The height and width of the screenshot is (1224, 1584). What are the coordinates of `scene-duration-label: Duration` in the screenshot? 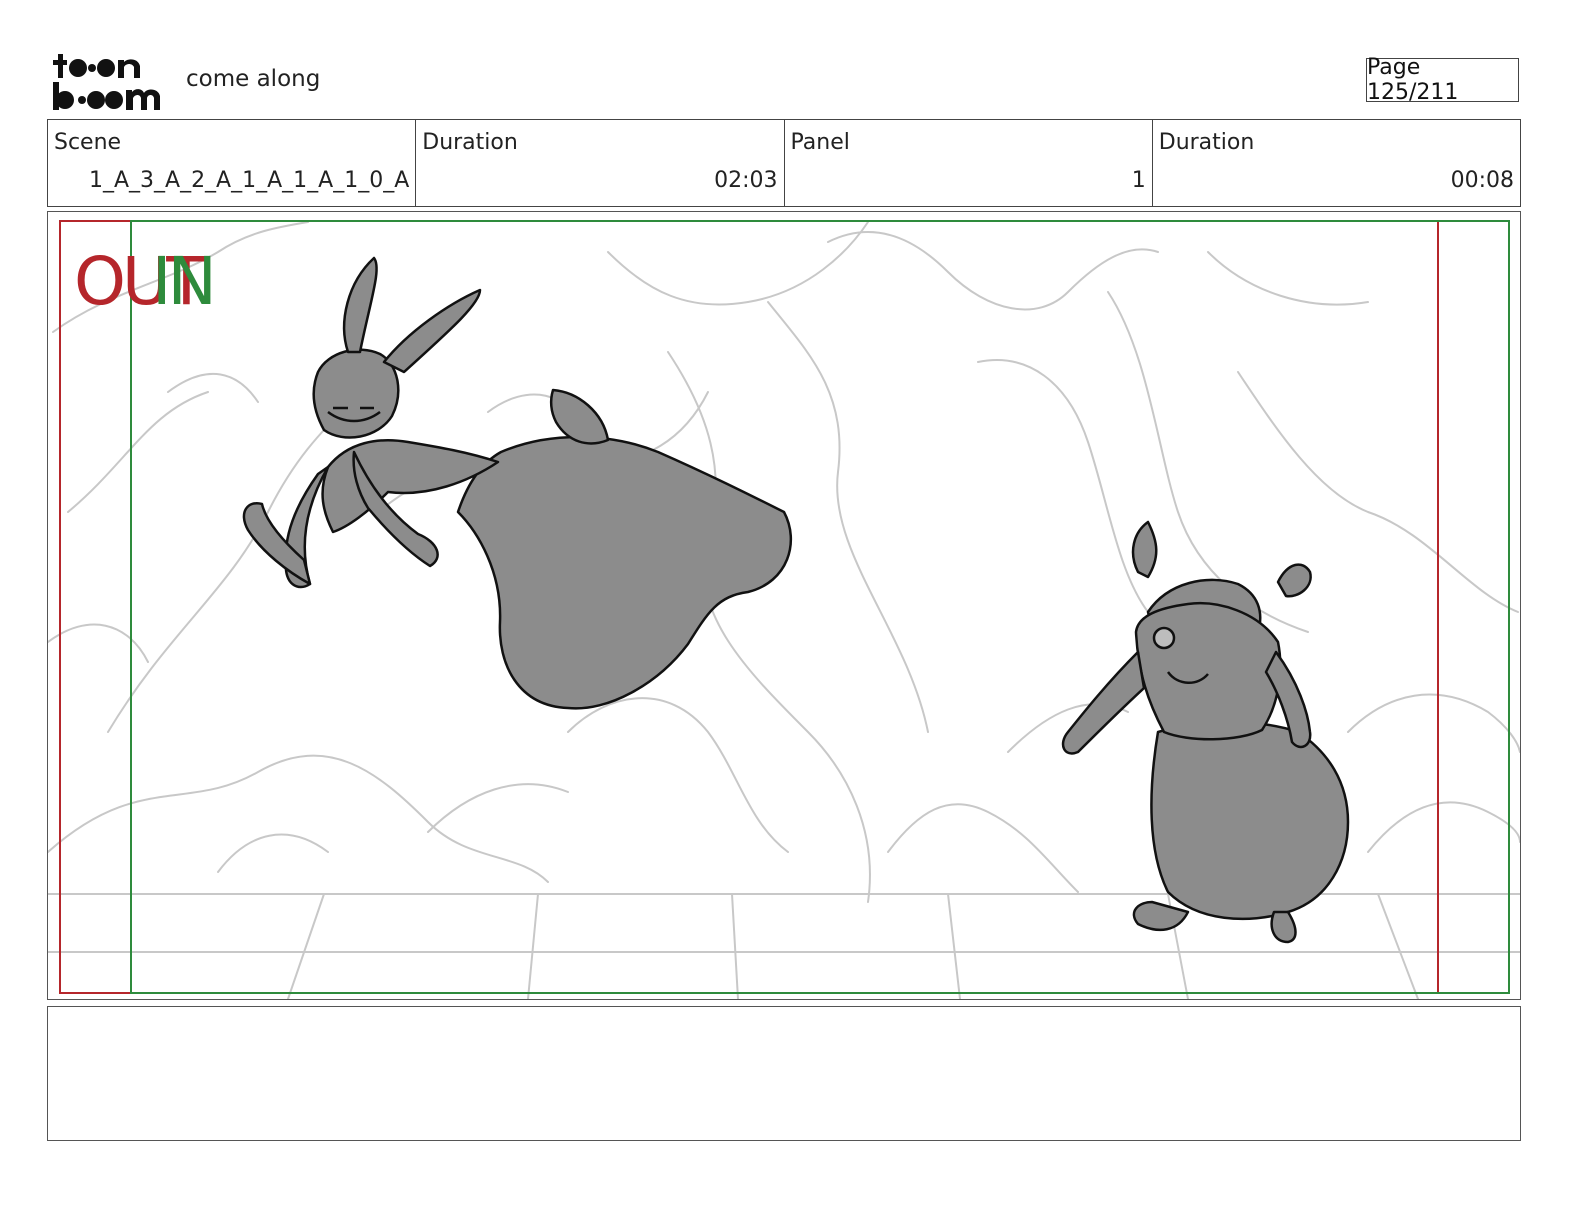 It's located at (470, 142).